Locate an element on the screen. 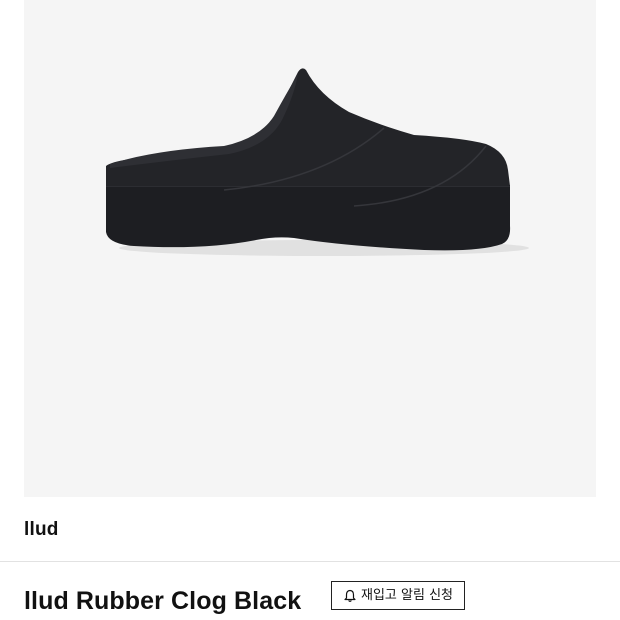 This screenshot has width=620, height=620. section-divider is located at coordinates (310, 561).